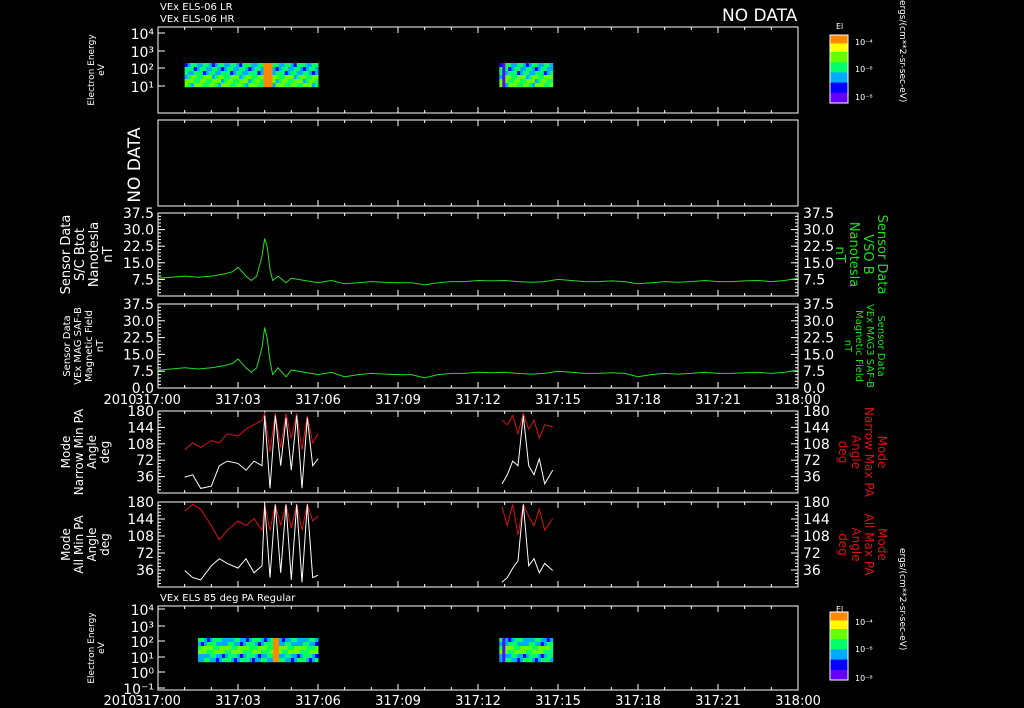 This screenshot has height=708, width=1024. I want to click on pa-all-ylabel-left-line: Mode, so click(66, 544).